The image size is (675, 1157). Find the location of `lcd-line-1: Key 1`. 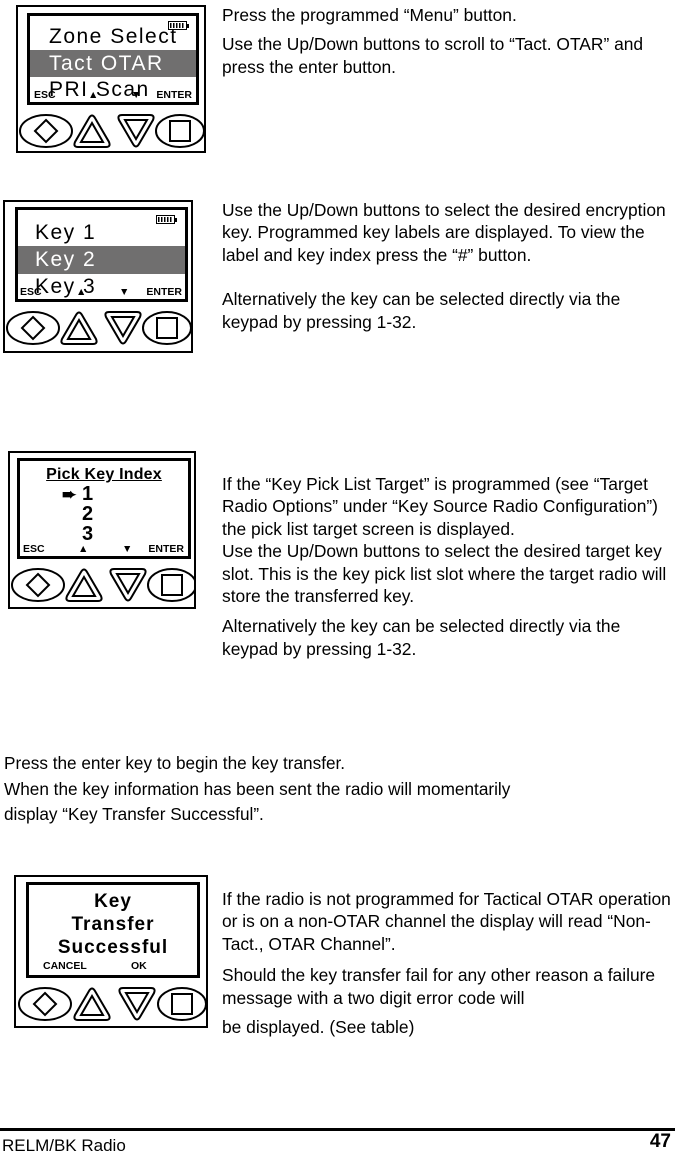

lcd-line-1: Key 1 is located at coordinates (101, 232).